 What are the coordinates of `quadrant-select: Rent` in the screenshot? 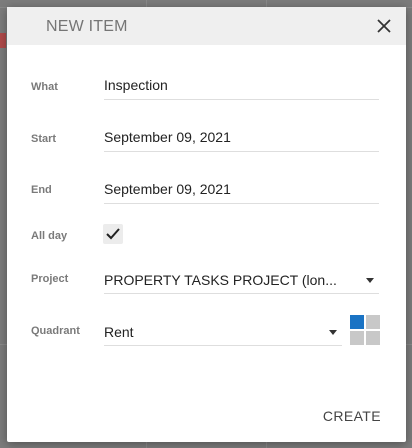 It's located at (223, 332).